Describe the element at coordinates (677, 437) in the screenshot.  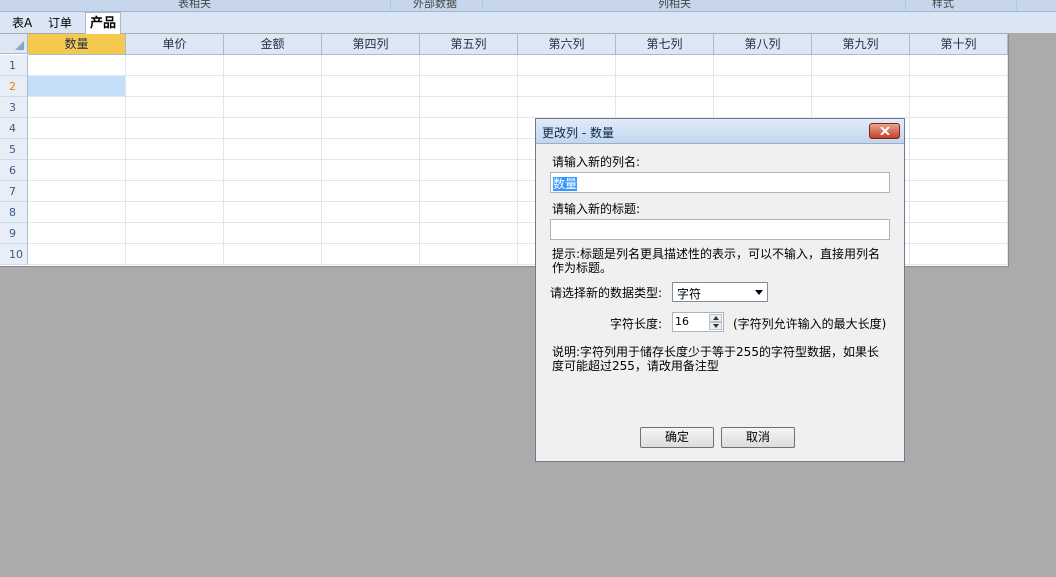
I see `ok-button: 确定` at that location.